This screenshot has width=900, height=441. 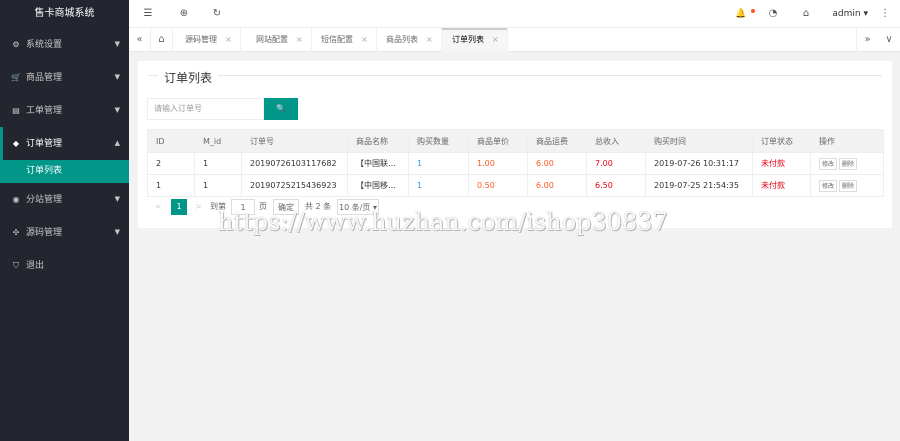 What do you see at coordinates (468, 39) in the screenshot?
I see `tab-label: 订单列表` at bounding box center [468, 39].